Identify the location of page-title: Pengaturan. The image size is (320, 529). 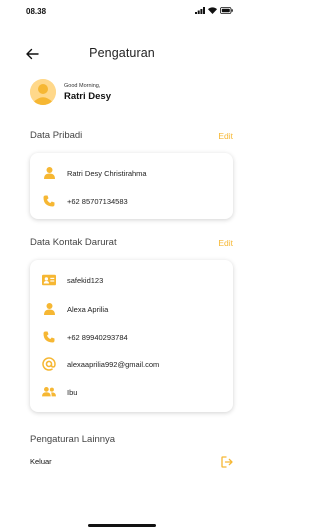
(122, 53).